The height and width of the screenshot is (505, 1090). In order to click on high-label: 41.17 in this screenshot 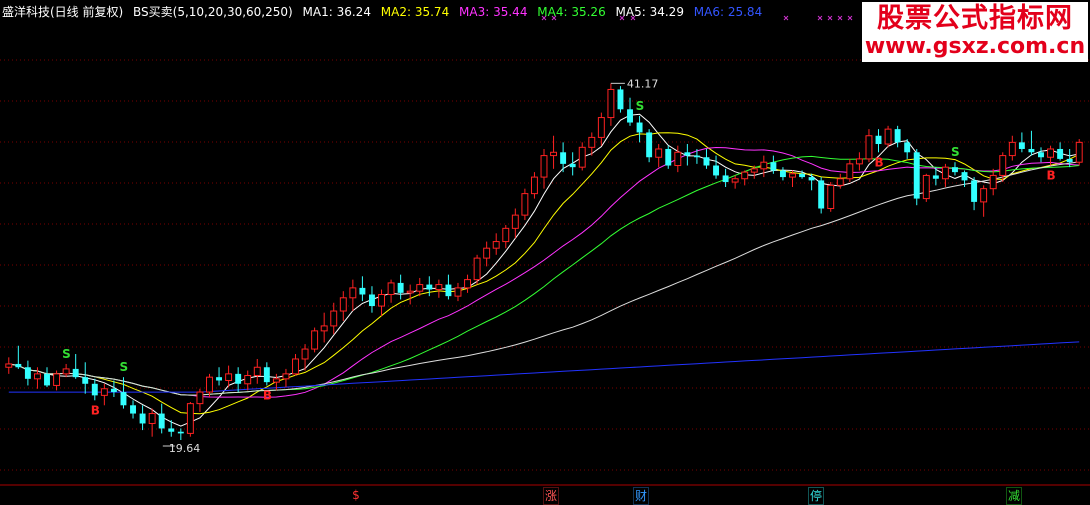, I will do `click(643, 83)`.